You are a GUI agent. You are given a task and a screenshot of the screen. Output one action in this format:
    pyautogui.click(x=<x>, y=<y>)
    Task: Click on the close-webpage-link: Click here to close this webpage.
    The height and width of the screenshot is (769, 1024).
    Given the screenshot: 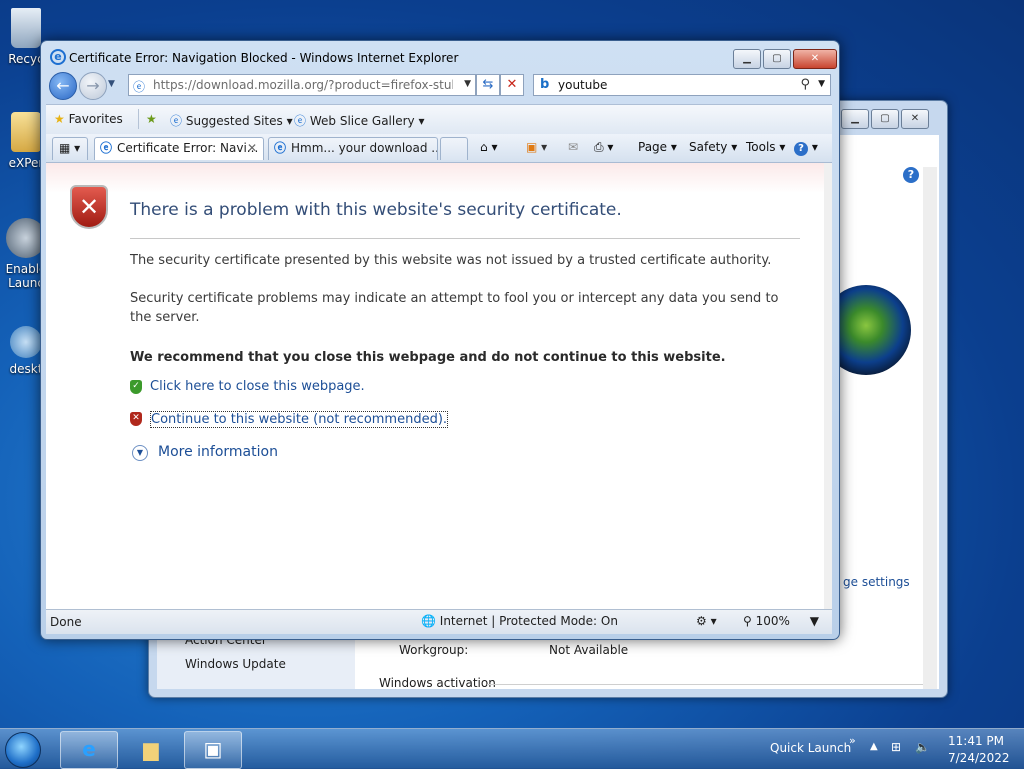 What is the action you would take?
    pyautogui.click(x=257, y=386)
    